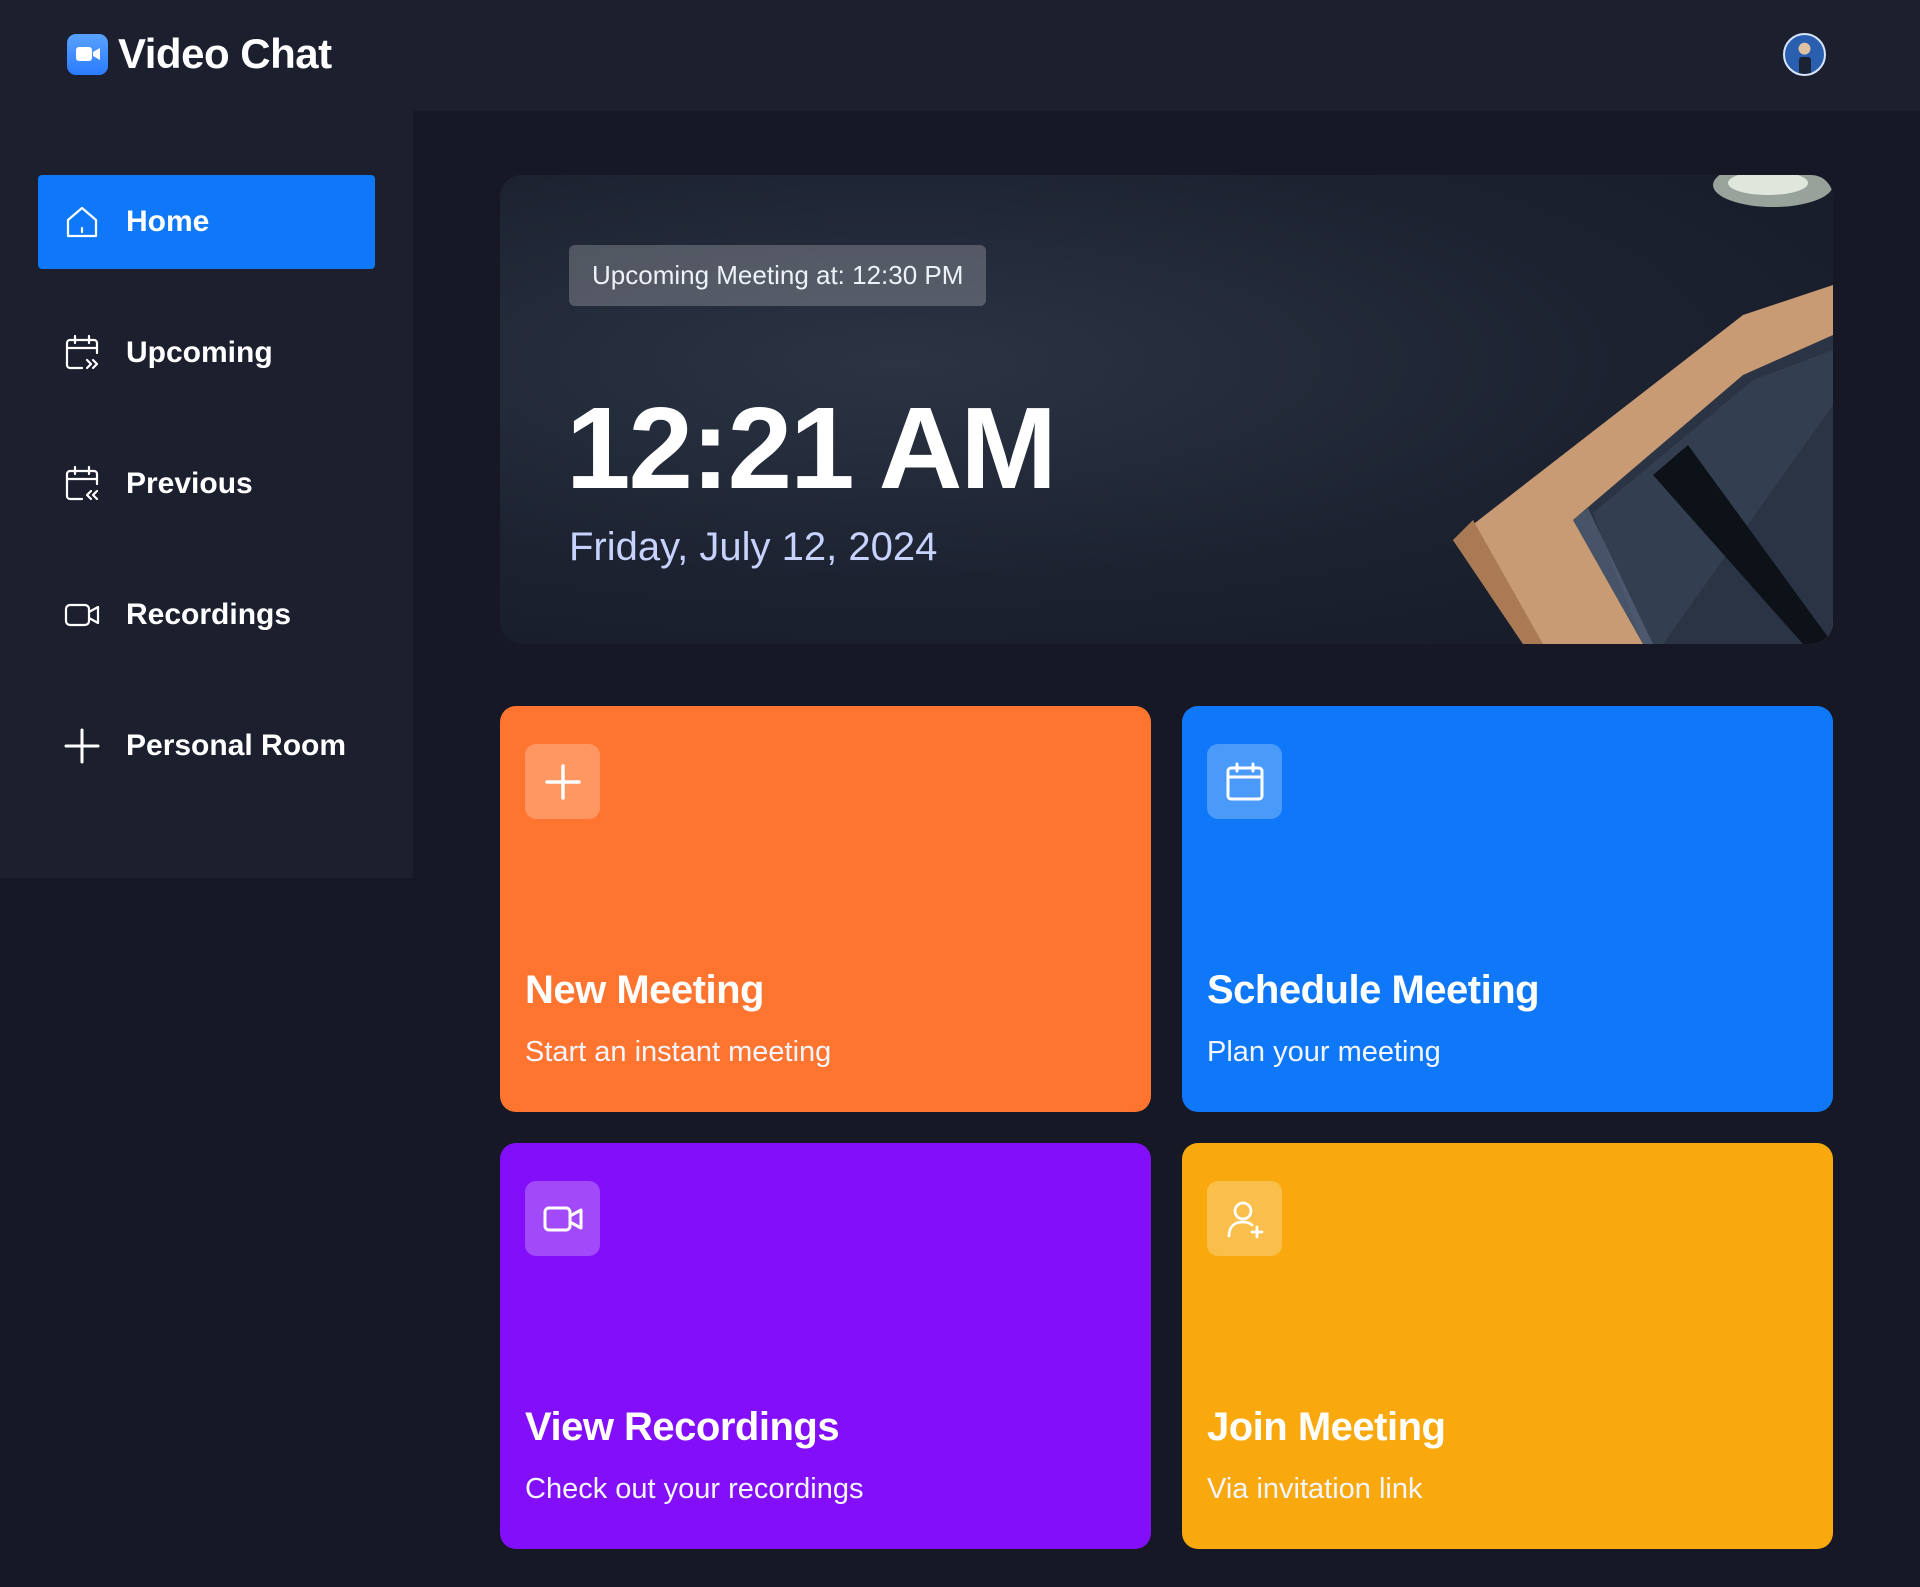 The width and height of the screenshot is (1920, 1587). I want to click on sidebar-item-label: Recordings, so click(209, 614).